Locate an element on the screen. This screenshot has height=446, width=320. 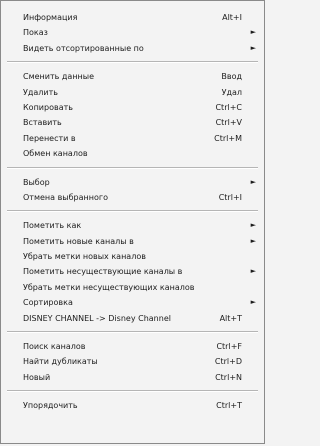
menu-item: Сменить данные Ввод is located at coordinates (132, 76).